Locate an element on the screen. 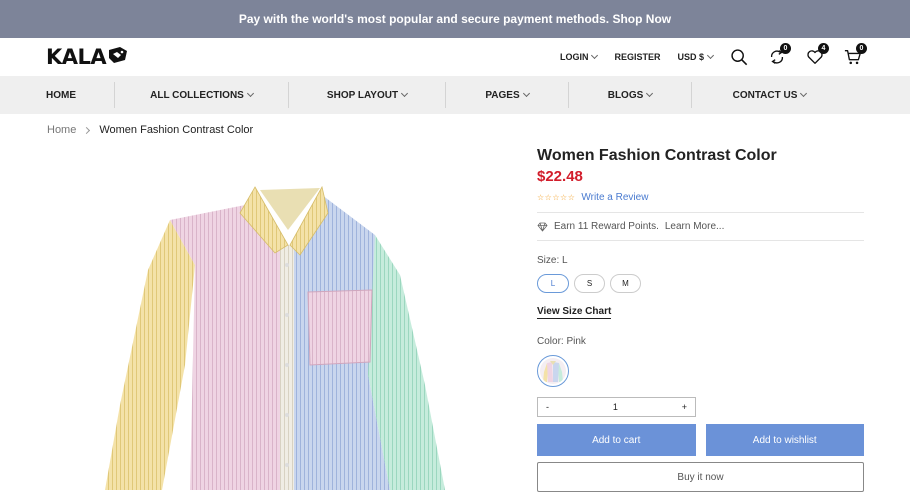  cart-button: 0 is located at coordinates (855, 55).